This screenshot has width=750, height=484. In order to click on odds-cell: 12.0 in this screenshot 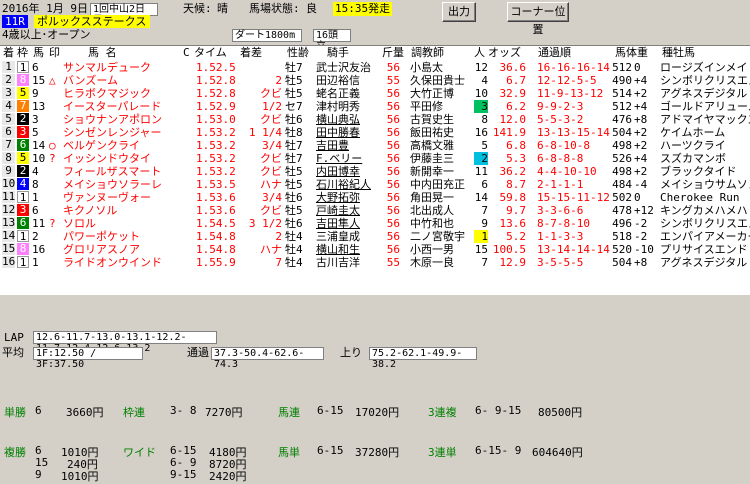, I will do `click(513, 119)`.